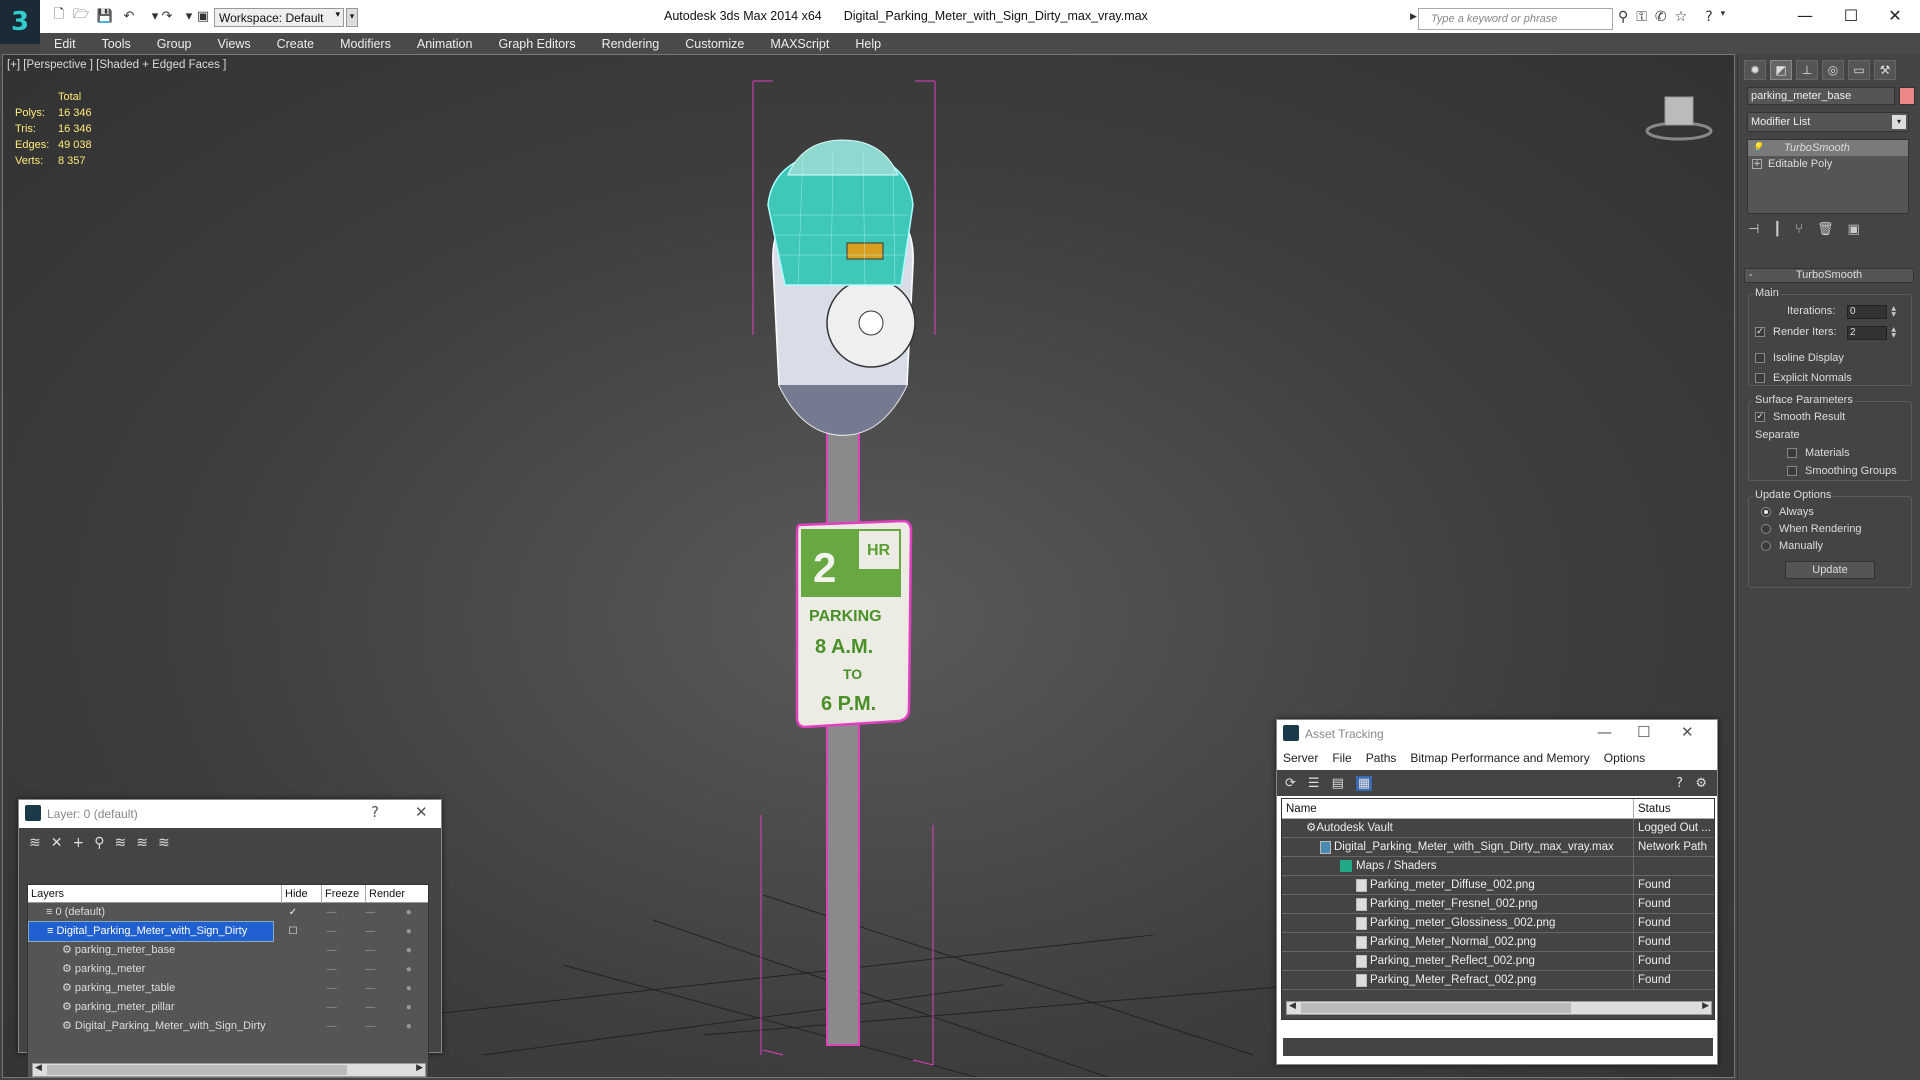 This screenshot has width=1920, height=1080. Describe the element at coordinates (1604, 732) in the screenshot. I see `minimize-button: —` at that location.